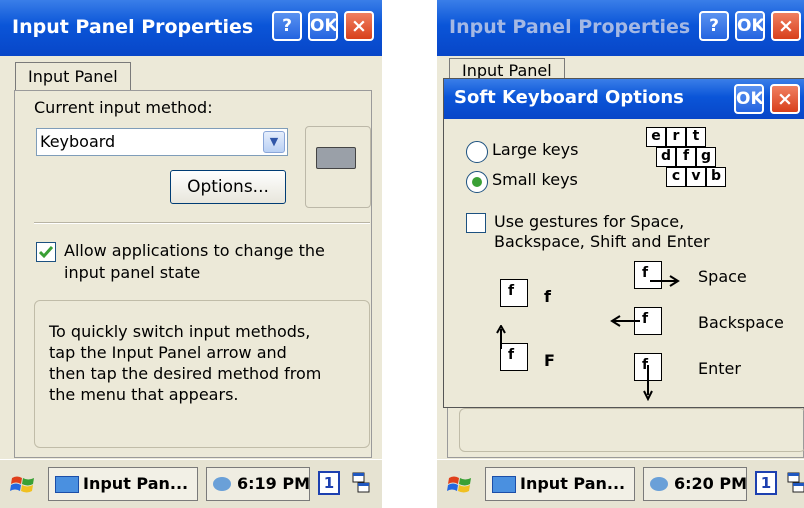 The width and height of the screenshot is (804, 508). I want to click on key: b, so click(716, 177).